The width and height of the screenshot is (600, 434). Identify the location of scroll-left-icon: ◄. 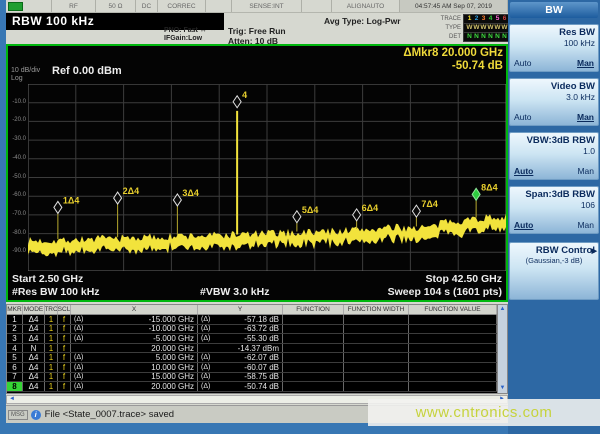
(12, 399).